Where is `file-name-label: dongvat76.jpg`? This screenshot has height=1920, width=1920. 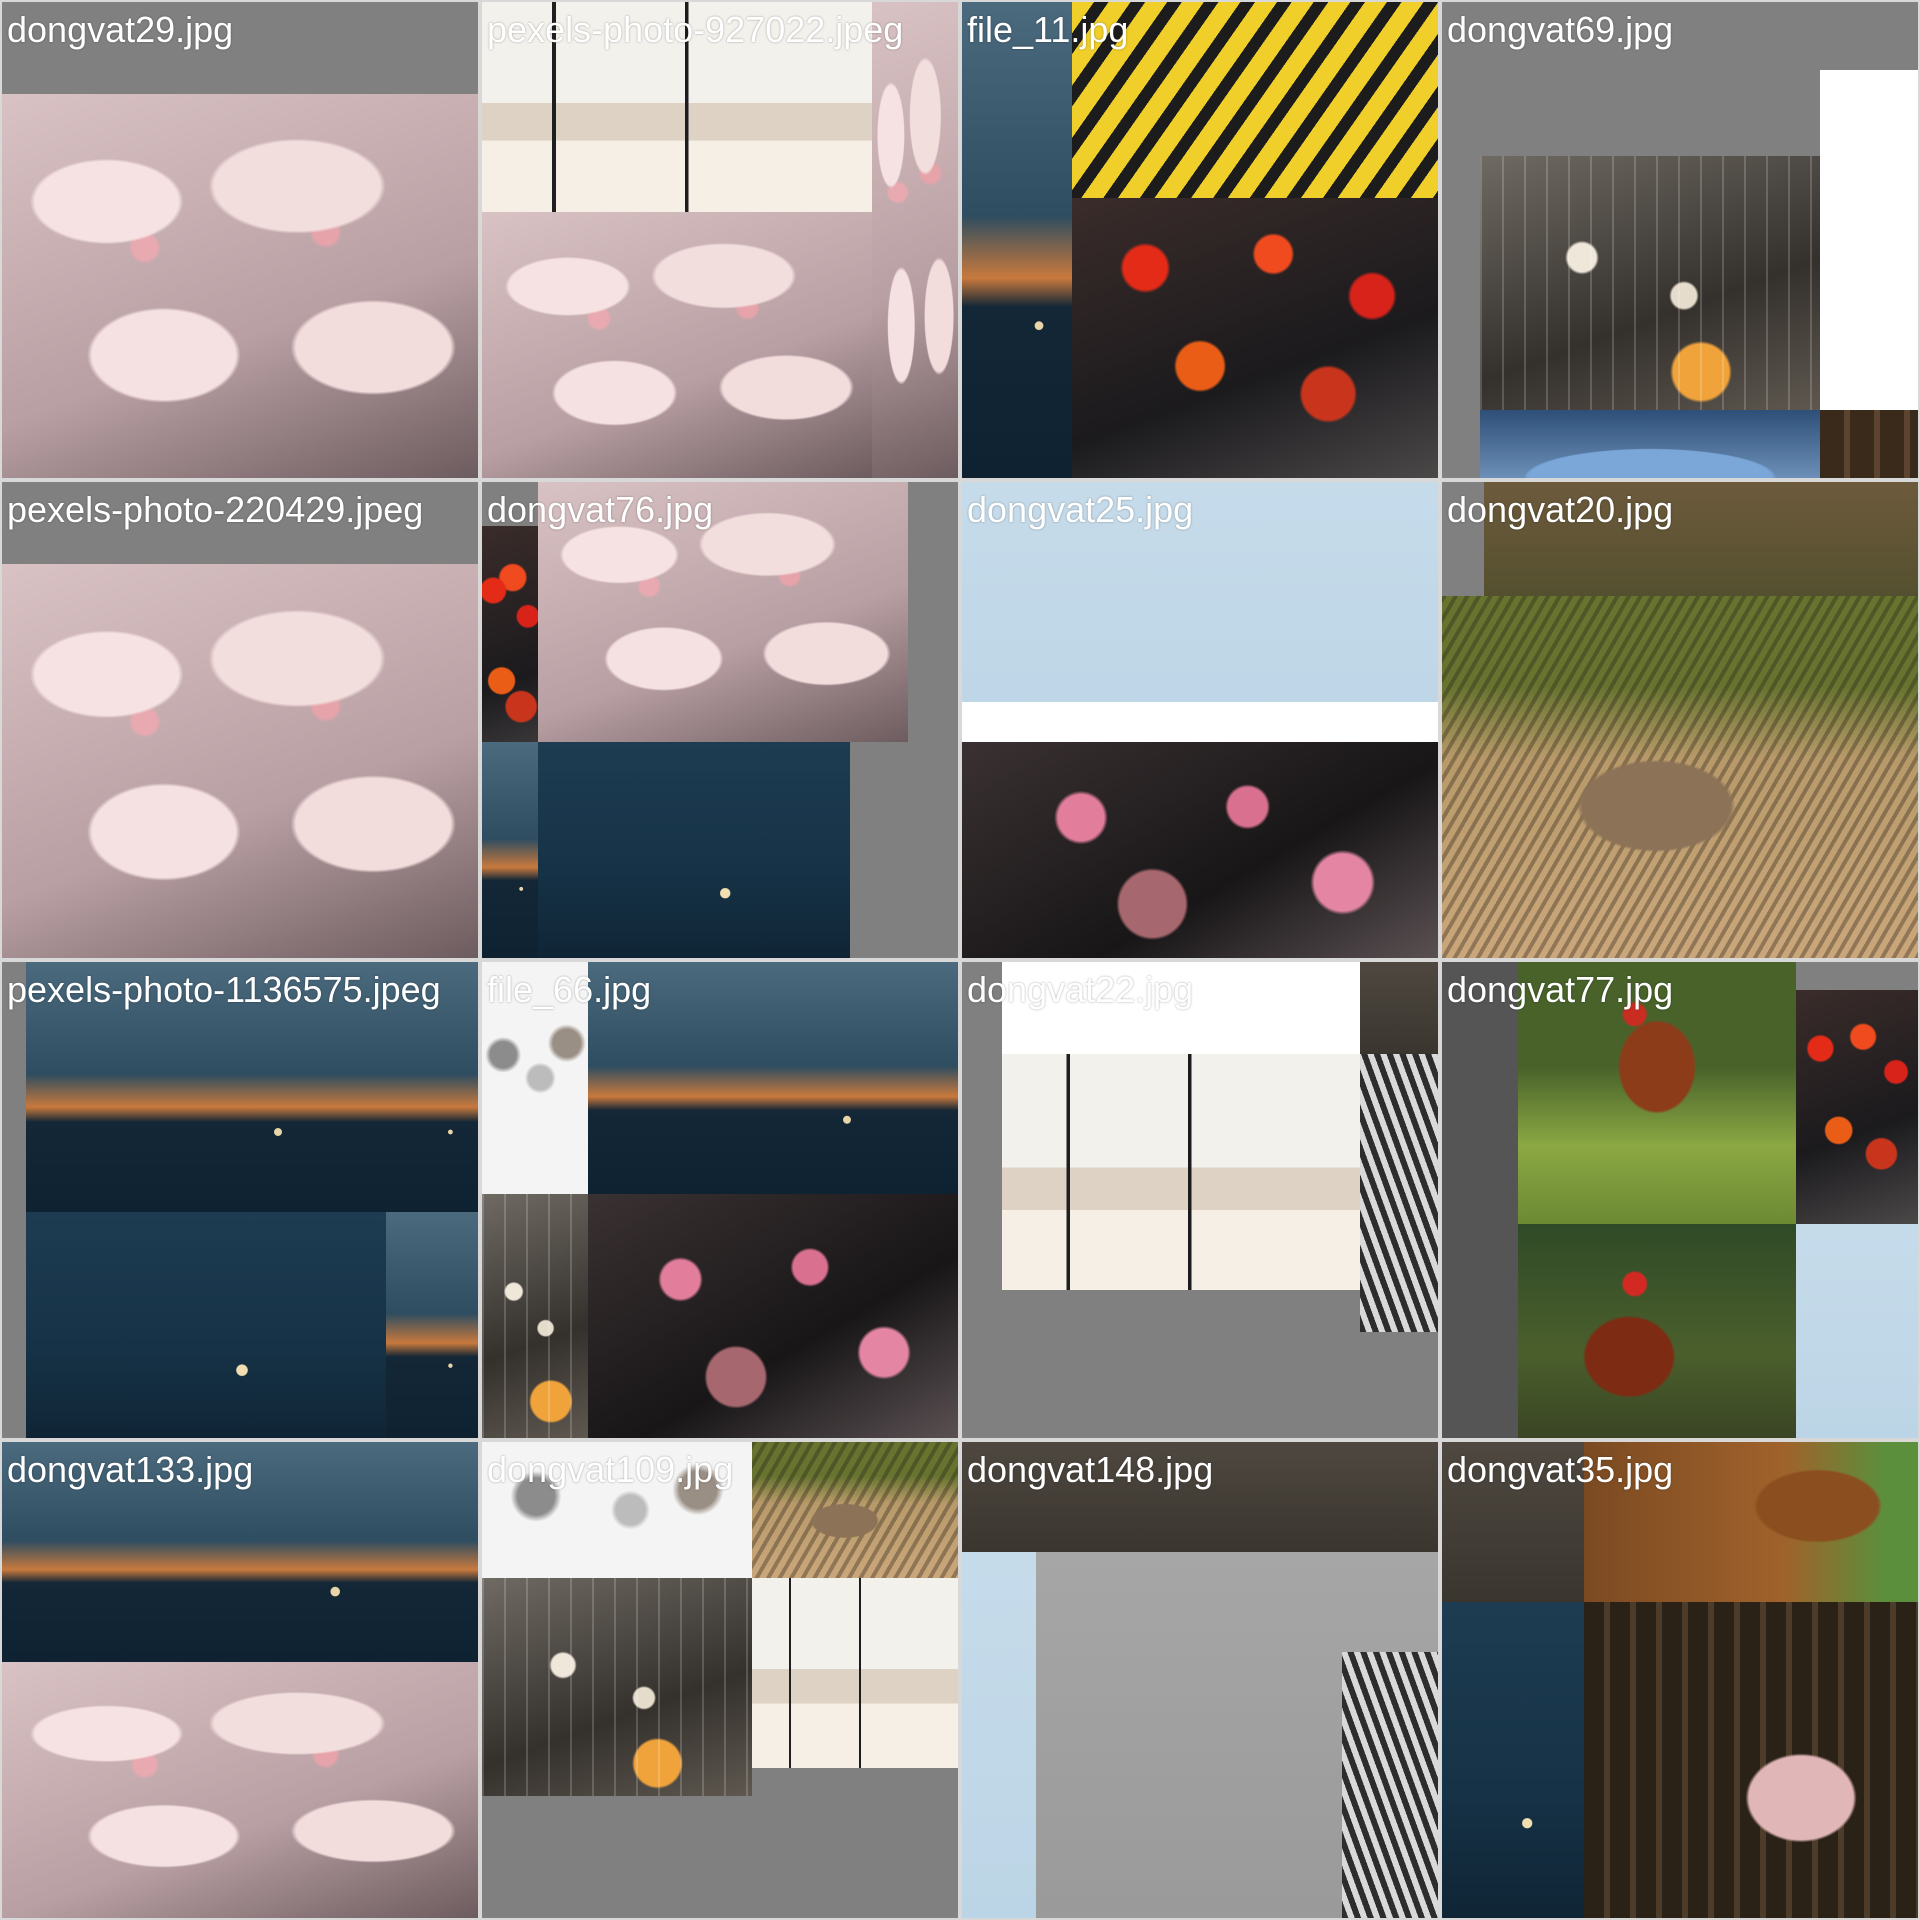 file-name-label: dongvat76.jpg is located at coordinates (600, 509).